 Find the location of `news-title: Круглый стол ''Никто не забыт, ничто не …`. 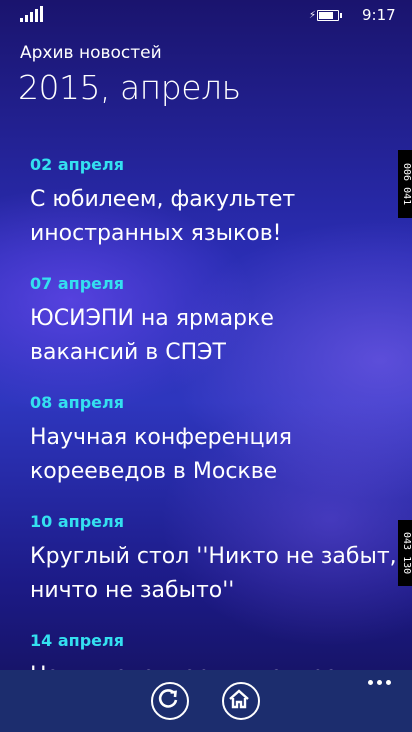

news-title: Круглый стол ''Никто не забыт, ничто не … is located at coordinates (213, 573).